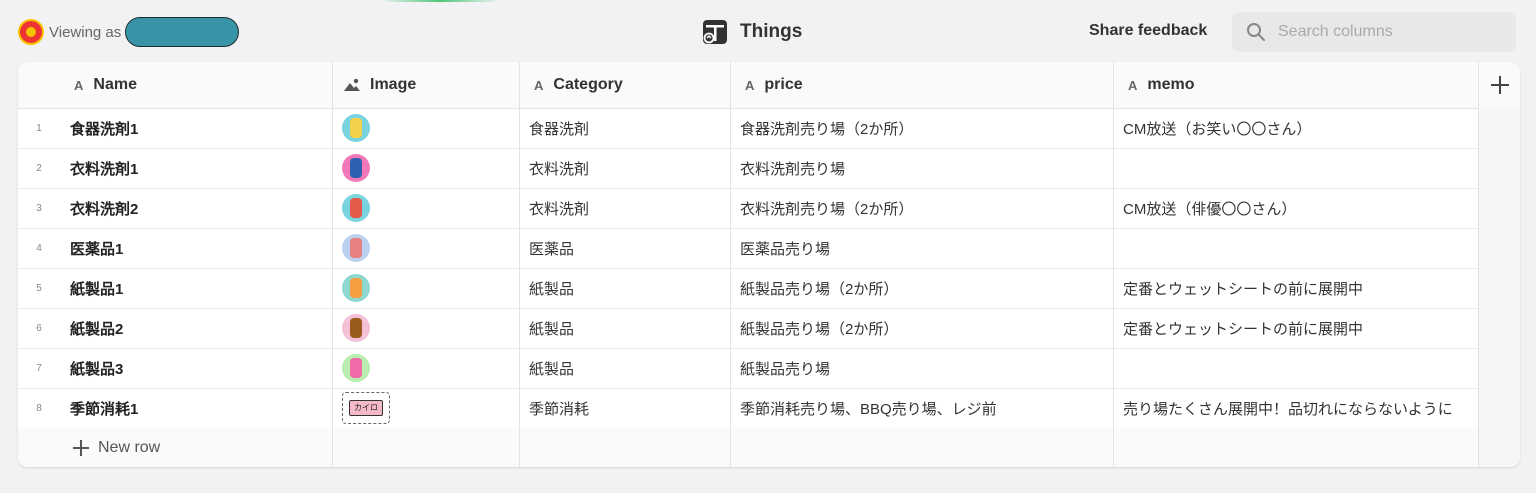  What do you see at coordinates (1300, 128) in the screenshot?
I see `cell-memo: CM放送（お笑い〇〇さん）` at bounding box center [1300, 128].